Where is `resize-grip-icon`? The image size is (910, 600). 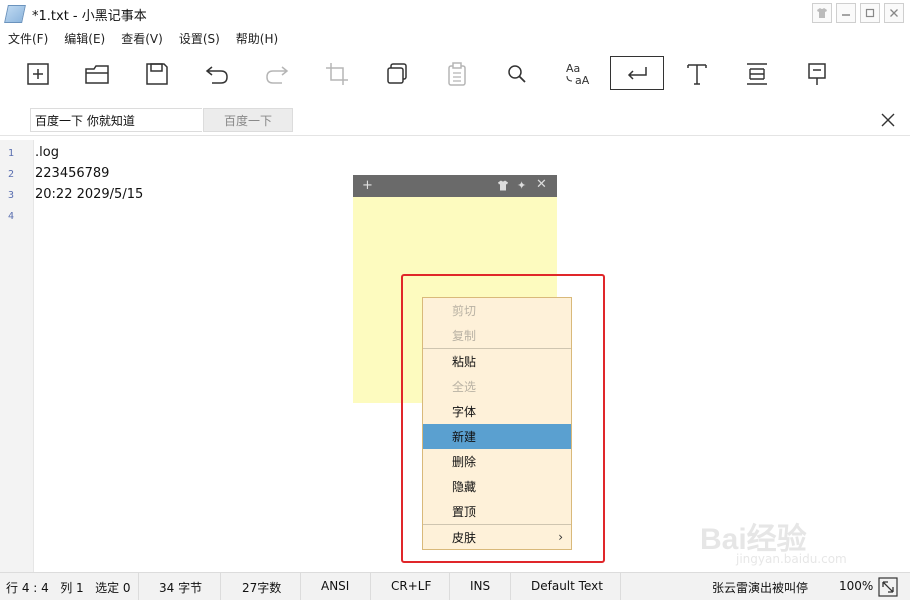 resize-grip-icon is located at coordinates (888, 587).